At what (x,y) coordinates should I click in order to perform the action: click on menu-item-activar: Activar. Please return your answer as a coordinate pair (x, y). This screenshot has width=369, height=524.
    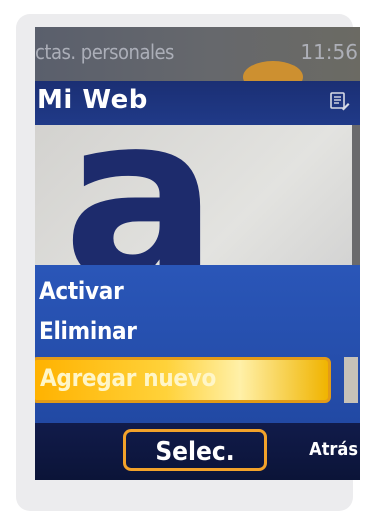
    Looking at the image, I should click on (81, 291).